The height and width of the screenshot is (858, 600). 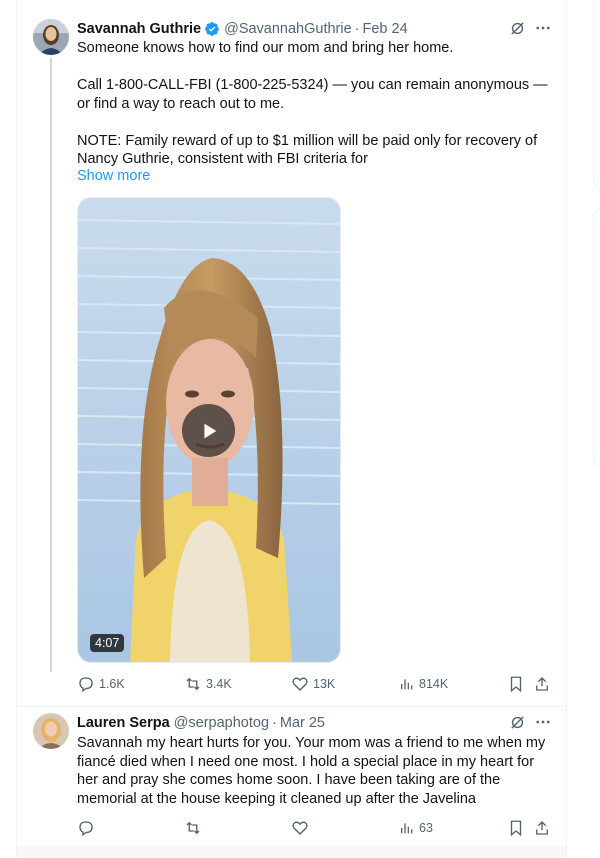 What do you see at coordinates (123, 723) in the screenshot?
I see `author-name: Lauren Serpa` at bounding box center [123, 723].